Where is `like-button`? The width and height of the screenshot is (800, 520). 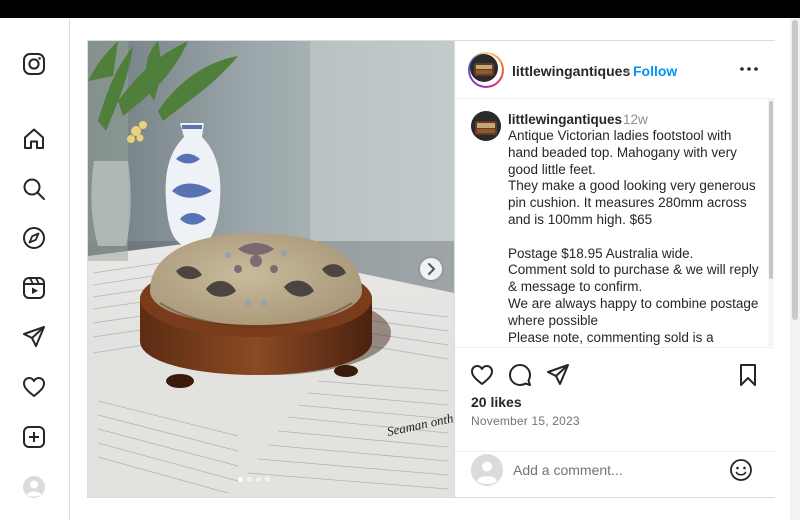 like-button is located at coordinates (482, 375).